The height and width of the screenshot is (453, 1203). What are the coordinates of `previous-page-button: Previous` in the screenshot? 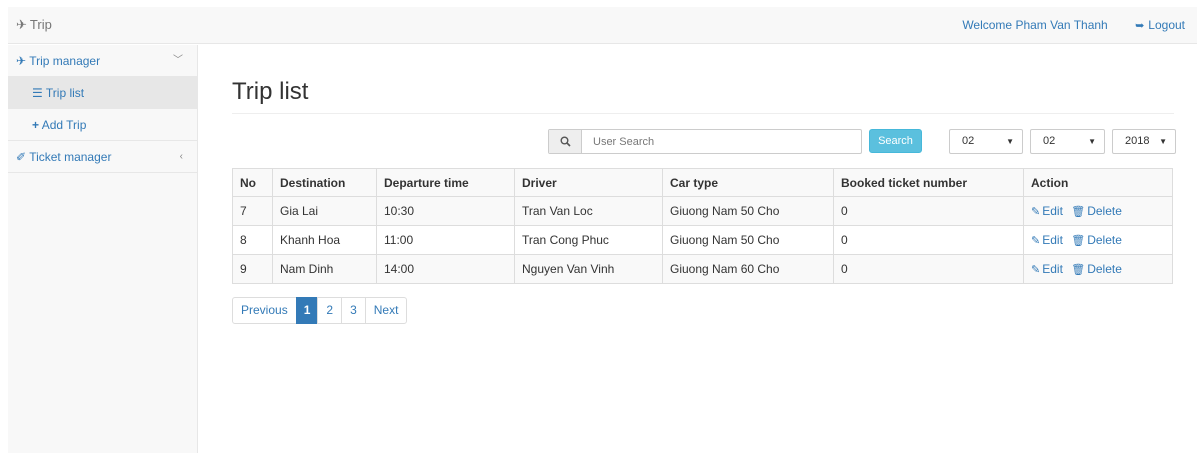 It's located at (264, 310).